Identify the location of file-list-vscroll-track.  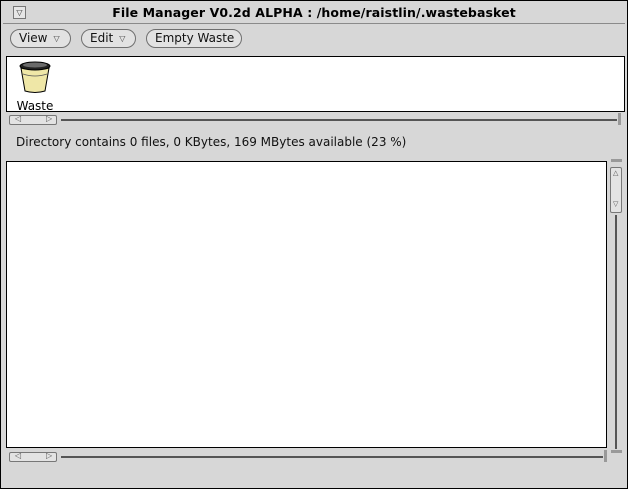
(616, 332).